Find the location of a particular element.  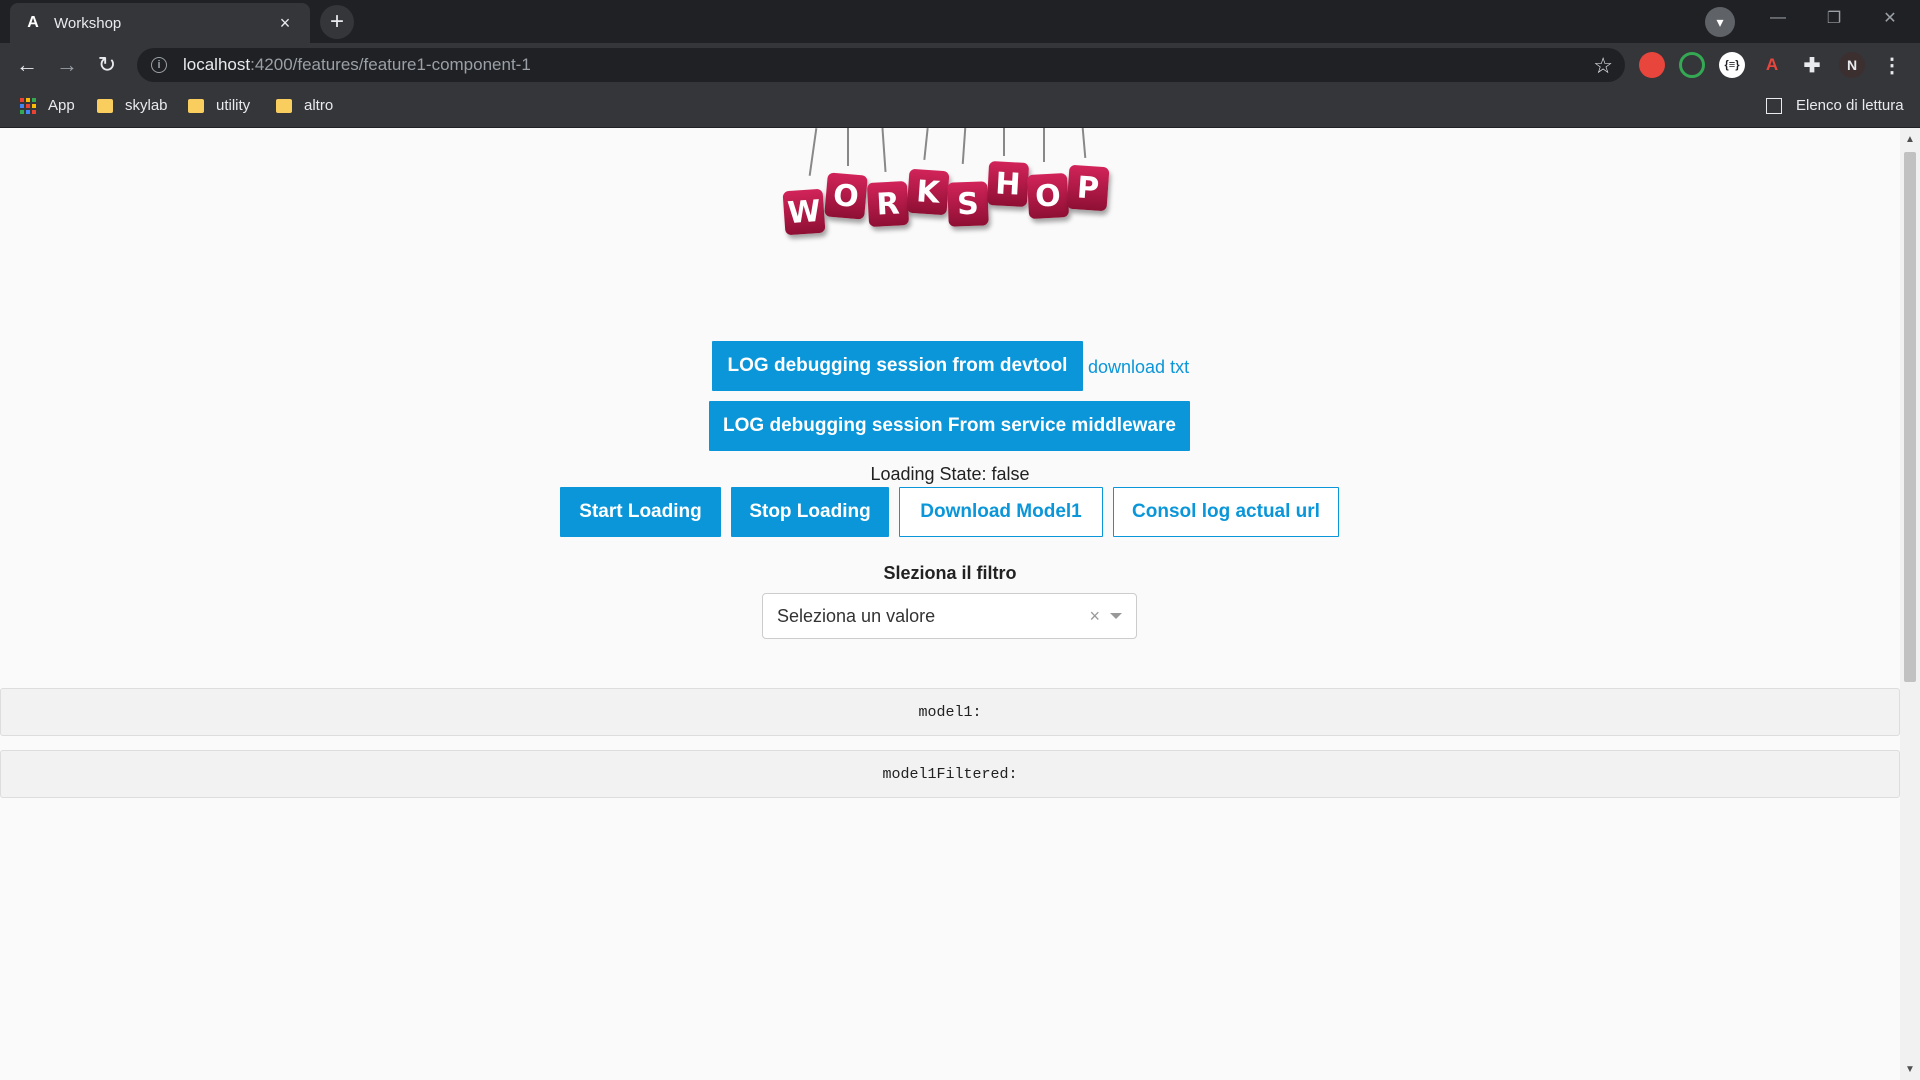

model1filtered-label: model1Filtered: is located at coordinates (950, 774).